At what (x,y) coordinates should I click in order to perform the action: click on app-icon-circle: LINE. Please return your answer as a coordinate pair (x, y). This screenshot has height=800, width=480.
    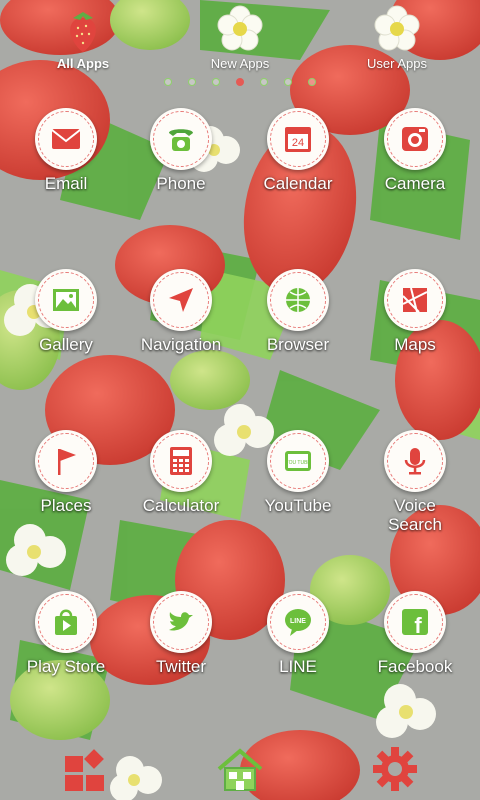
    Looking at the image, I should click on (298, 622).